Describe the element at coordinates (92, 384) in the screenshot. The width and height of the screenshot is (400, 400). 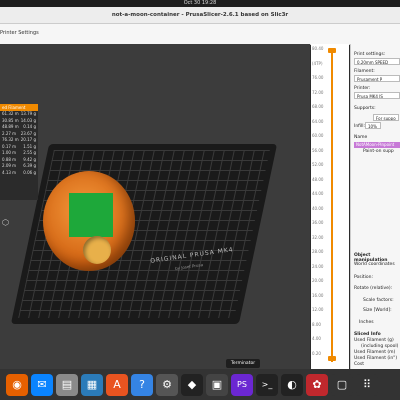
I see `libreoffice-icon: ▦` at that location.